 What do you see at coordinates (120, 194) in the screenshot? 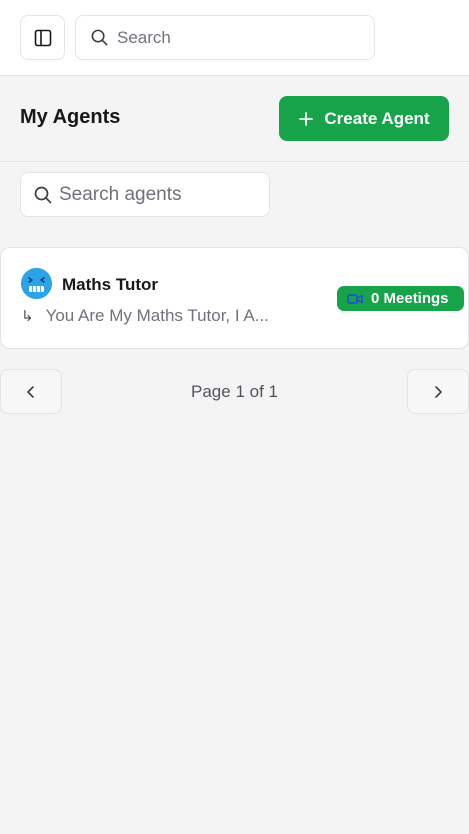
I see `agent-search-placeholder: Search agents` at bounding box center [120, 194].